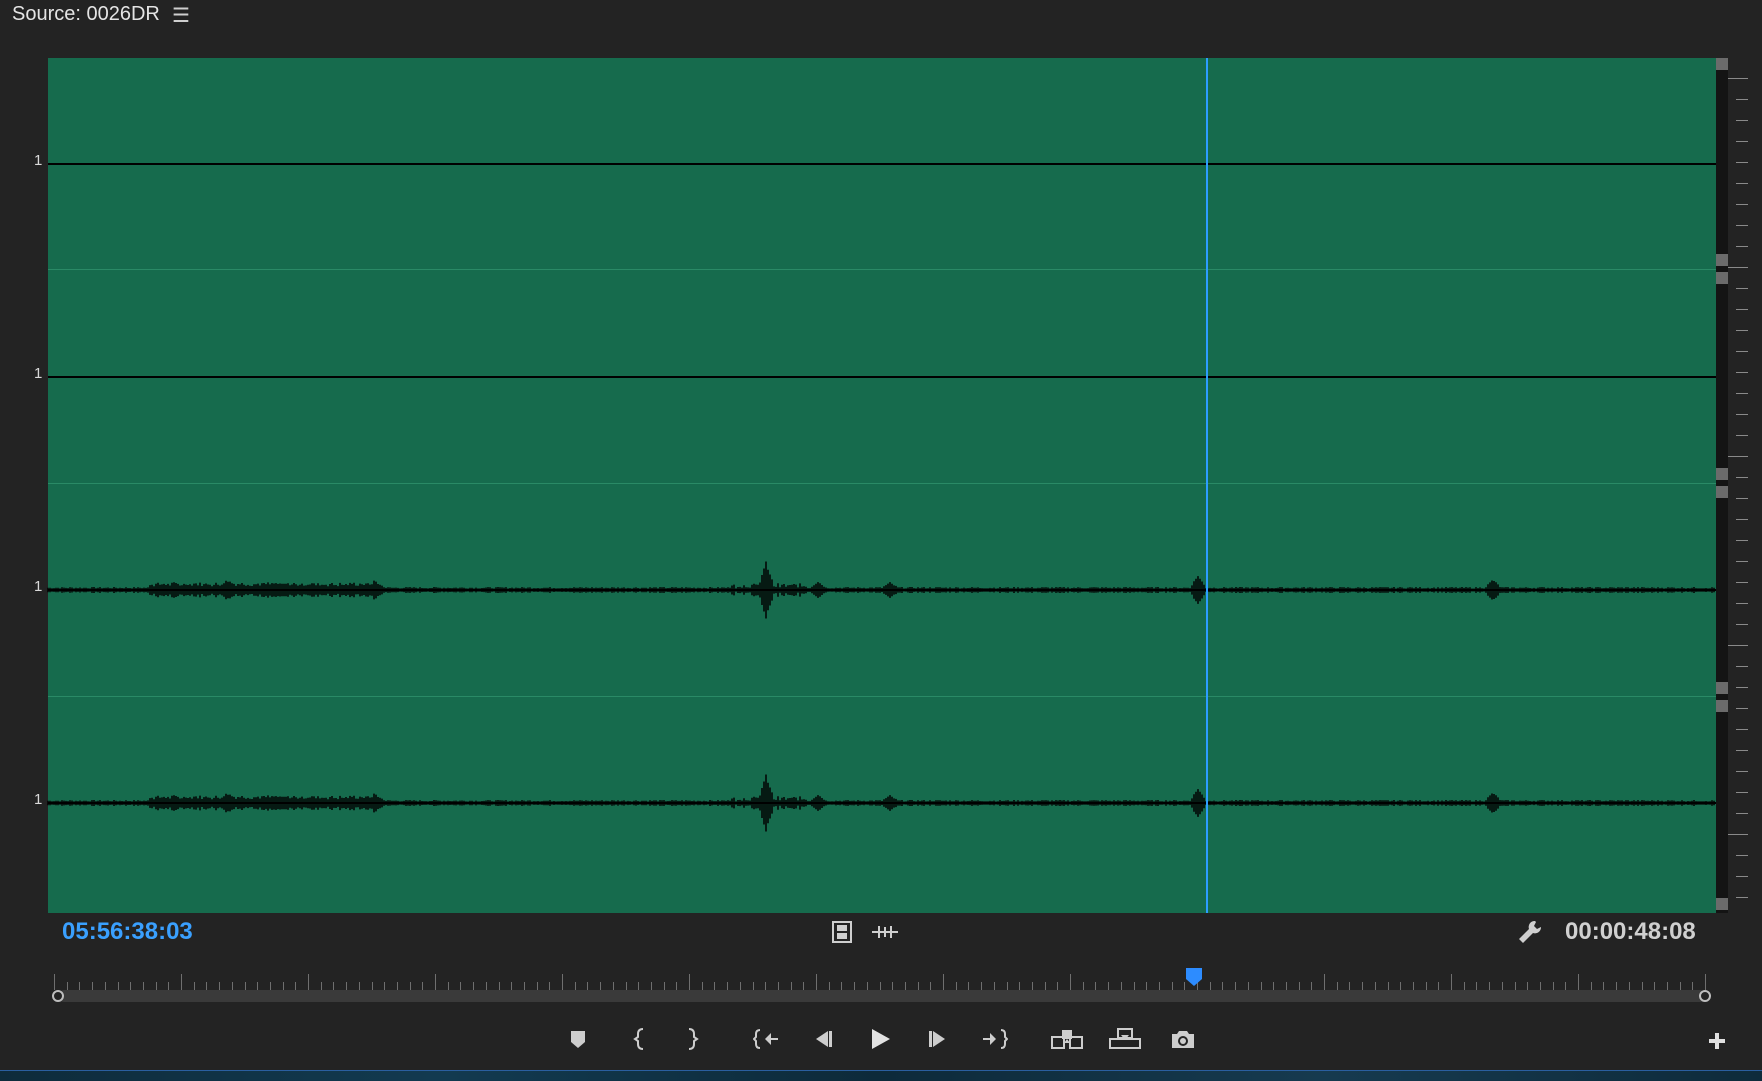 The width and height of the screenshot is (1762, 1081). What do you see at coordinates (1183, 1039) in the screenshot?
I see `export-frame-button` at bounding box center [1183, 1039].